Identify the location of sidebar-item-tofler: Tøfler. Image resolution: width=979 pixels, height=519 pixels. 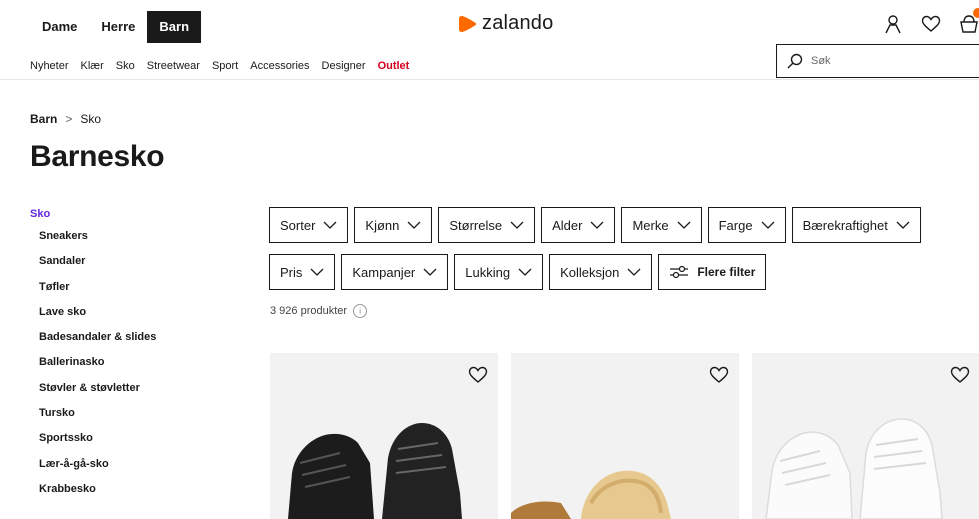
(130, 287).